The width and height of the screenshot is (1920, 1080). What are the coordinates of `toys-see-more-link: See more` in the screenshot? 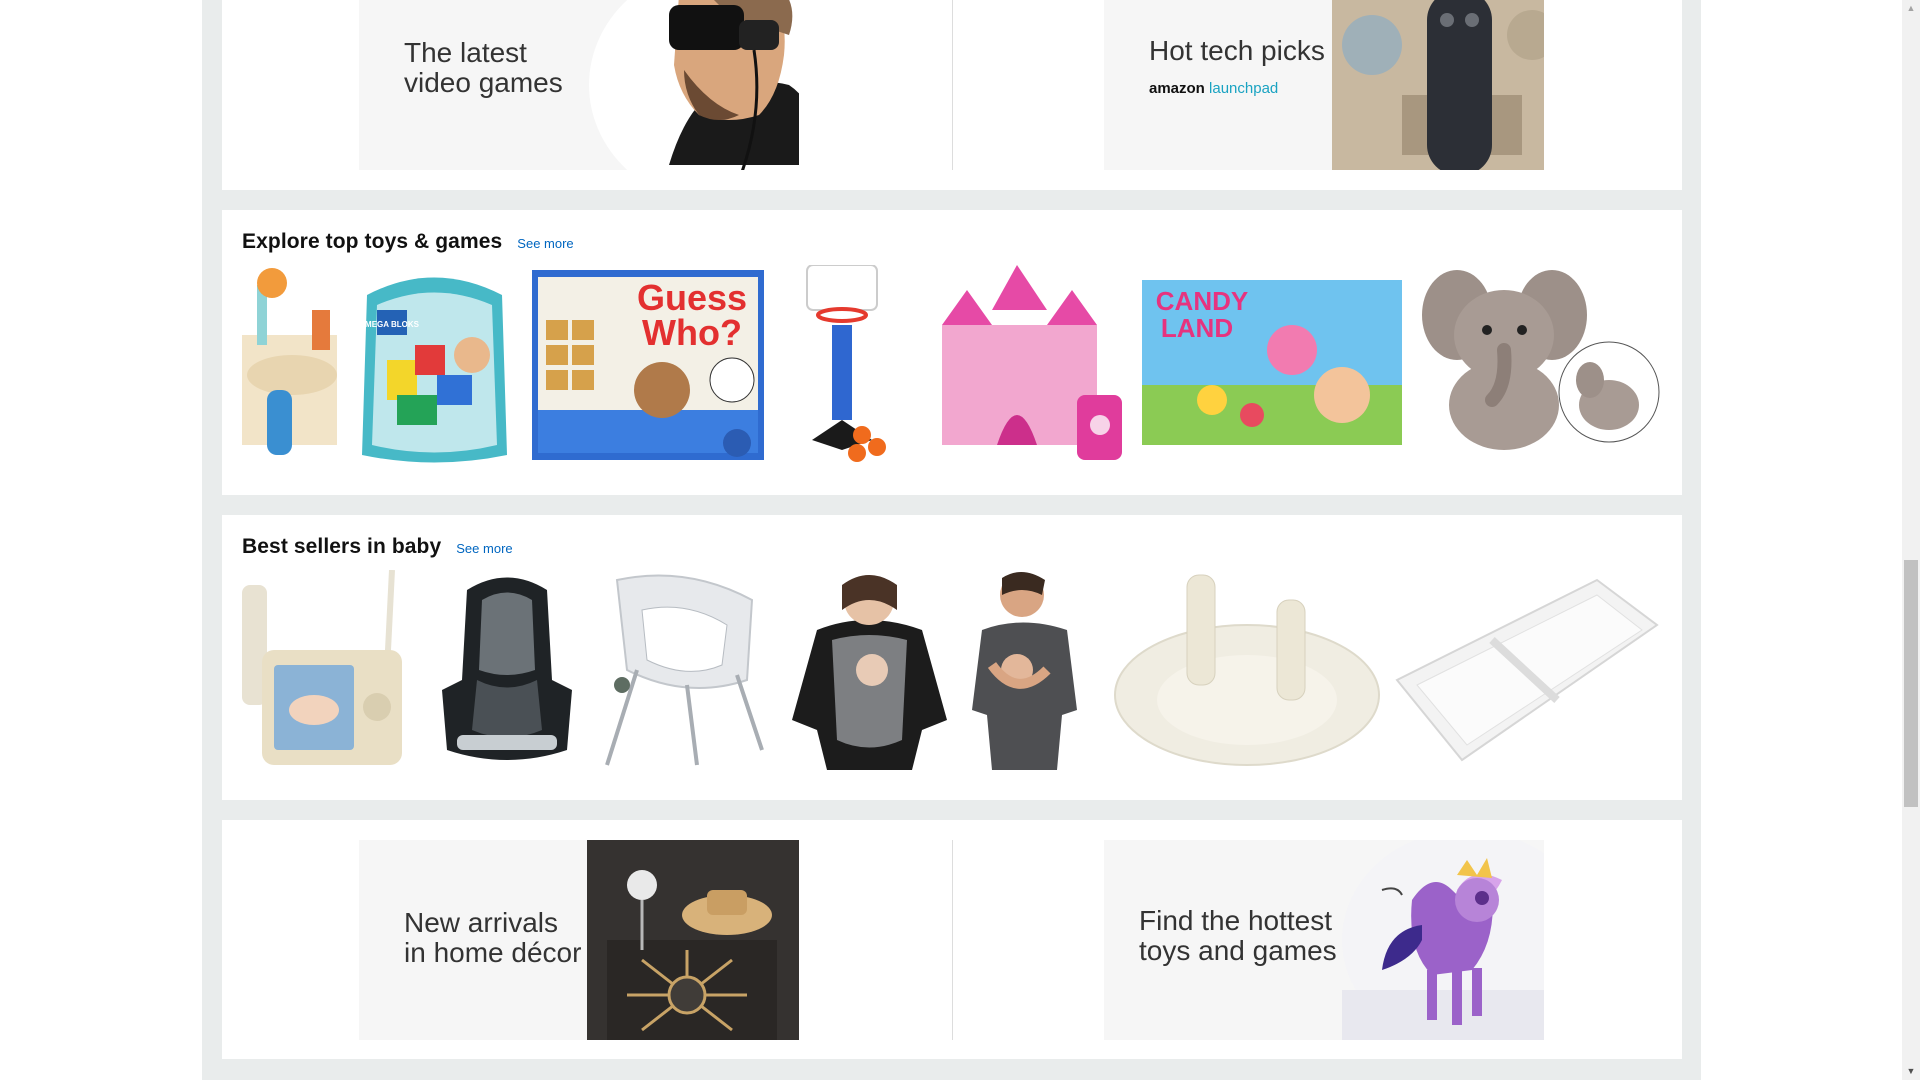 It's located at (545, 243).